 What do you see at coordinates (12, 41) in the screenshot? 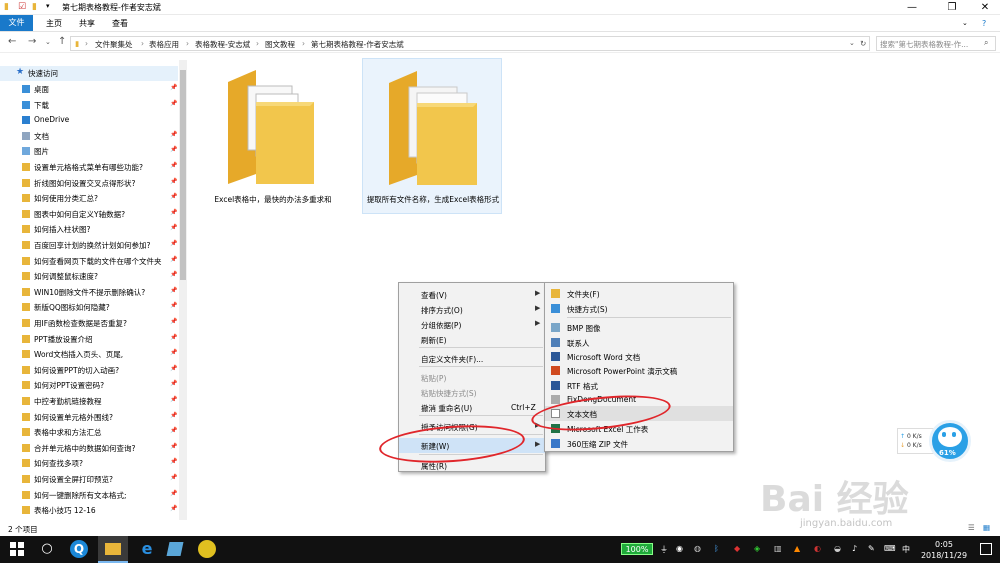
I see `back-icon: ←` at bounding box center [12, 41].